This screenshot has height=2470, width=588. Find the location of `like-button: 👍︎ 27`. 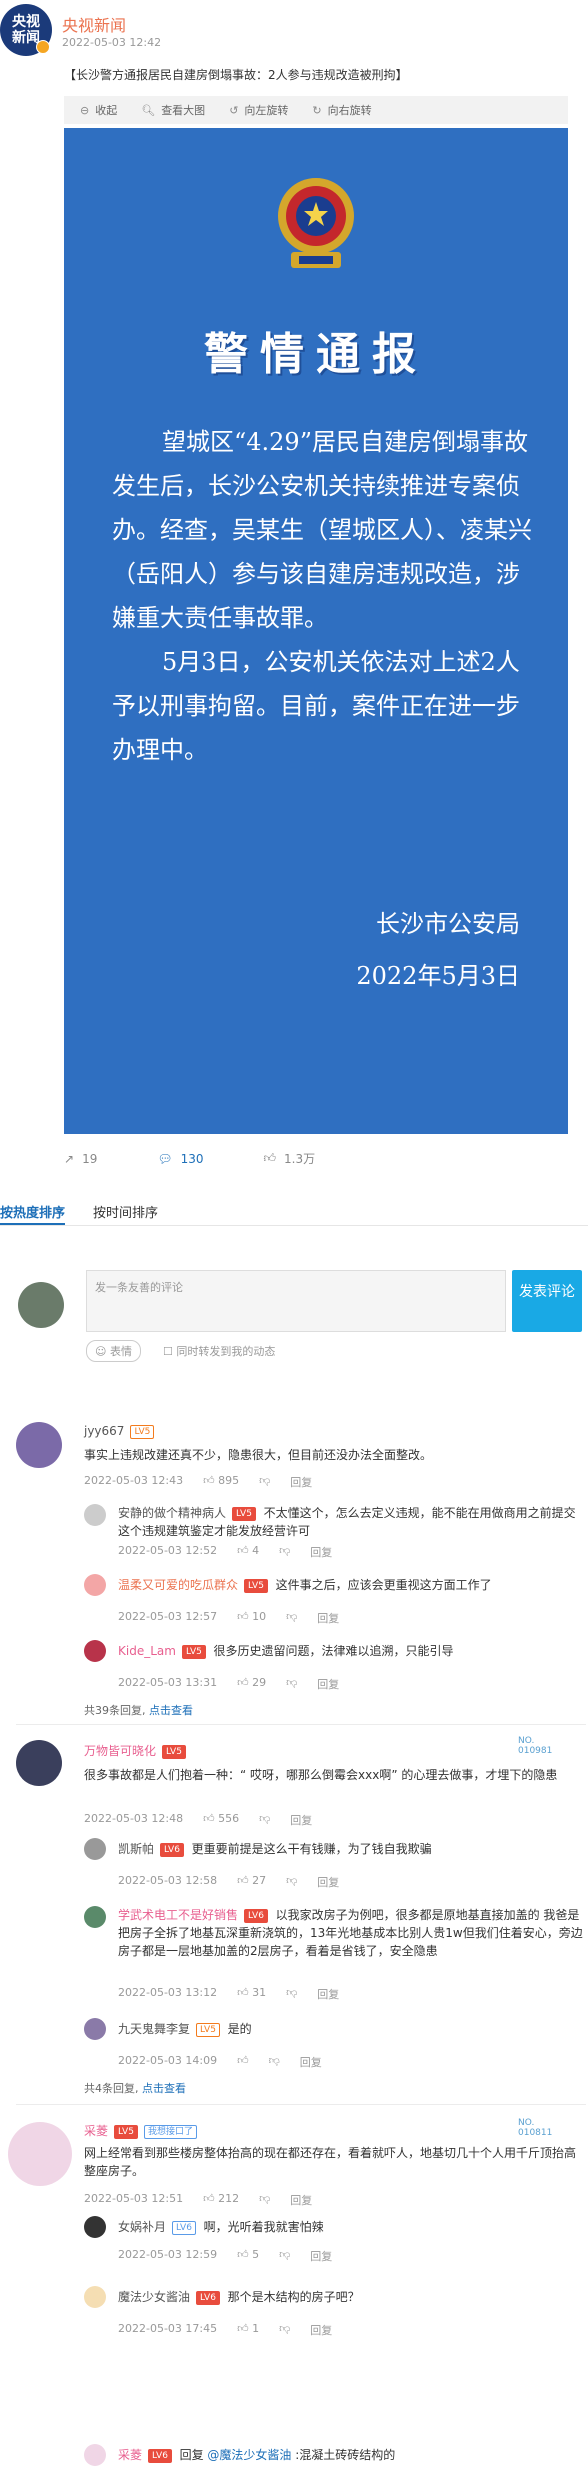

like-button: 👍︎ 27 is located at coordinates (251, 1882).